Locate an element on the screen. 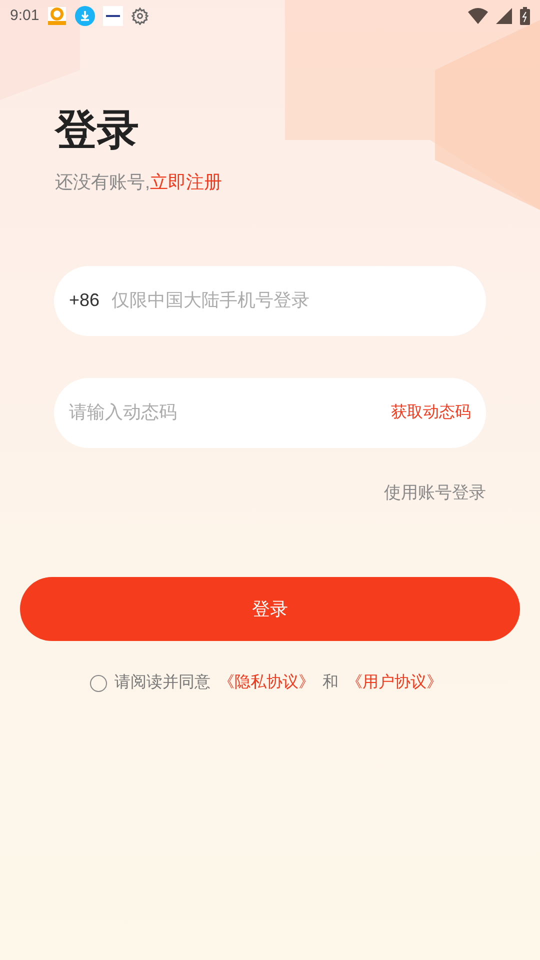  phone-input: 仅限中国大陆手机号登录 is located at coordinates (291, 300).